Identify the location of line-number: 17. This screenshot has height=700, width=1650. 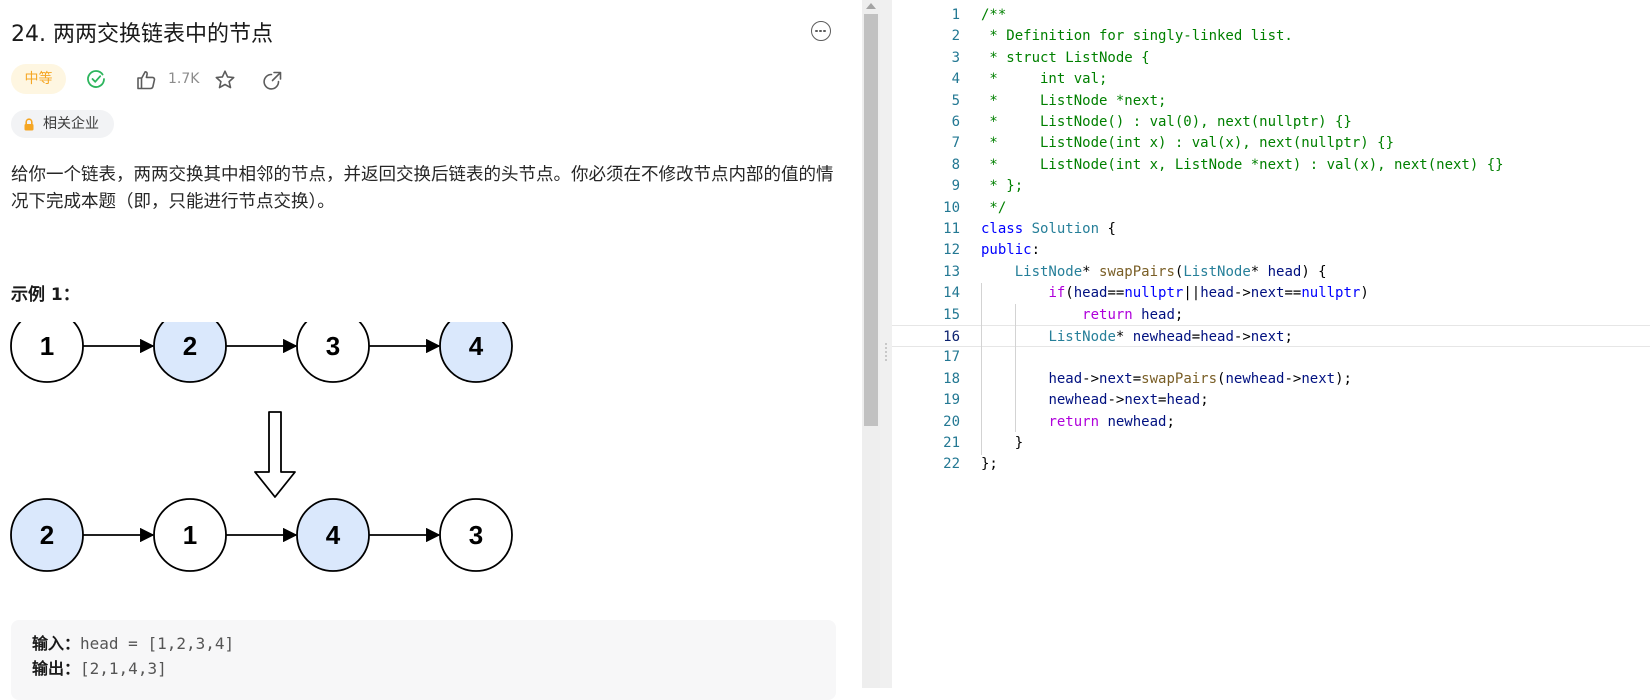
(951, 357).